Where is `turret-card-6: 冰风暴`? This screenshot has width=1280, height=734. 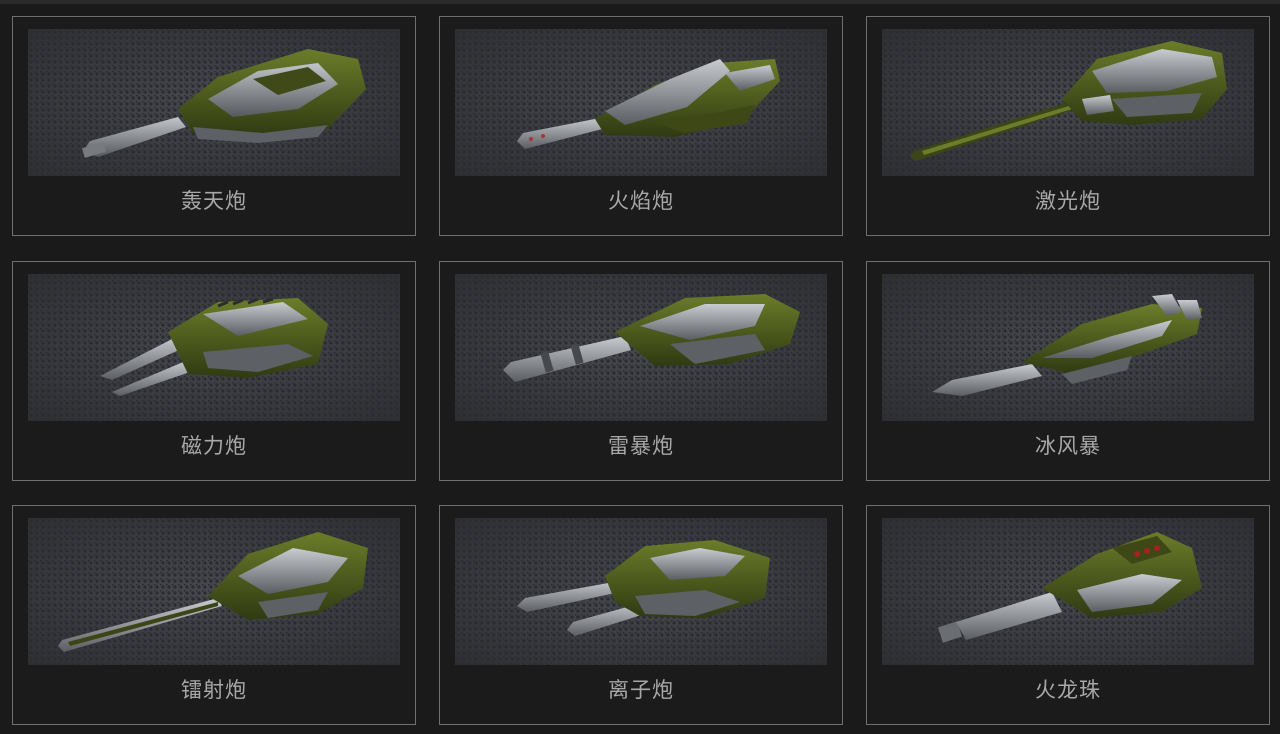 turret-card-6: 冰风暴 is located at coordinates (1068, 371).